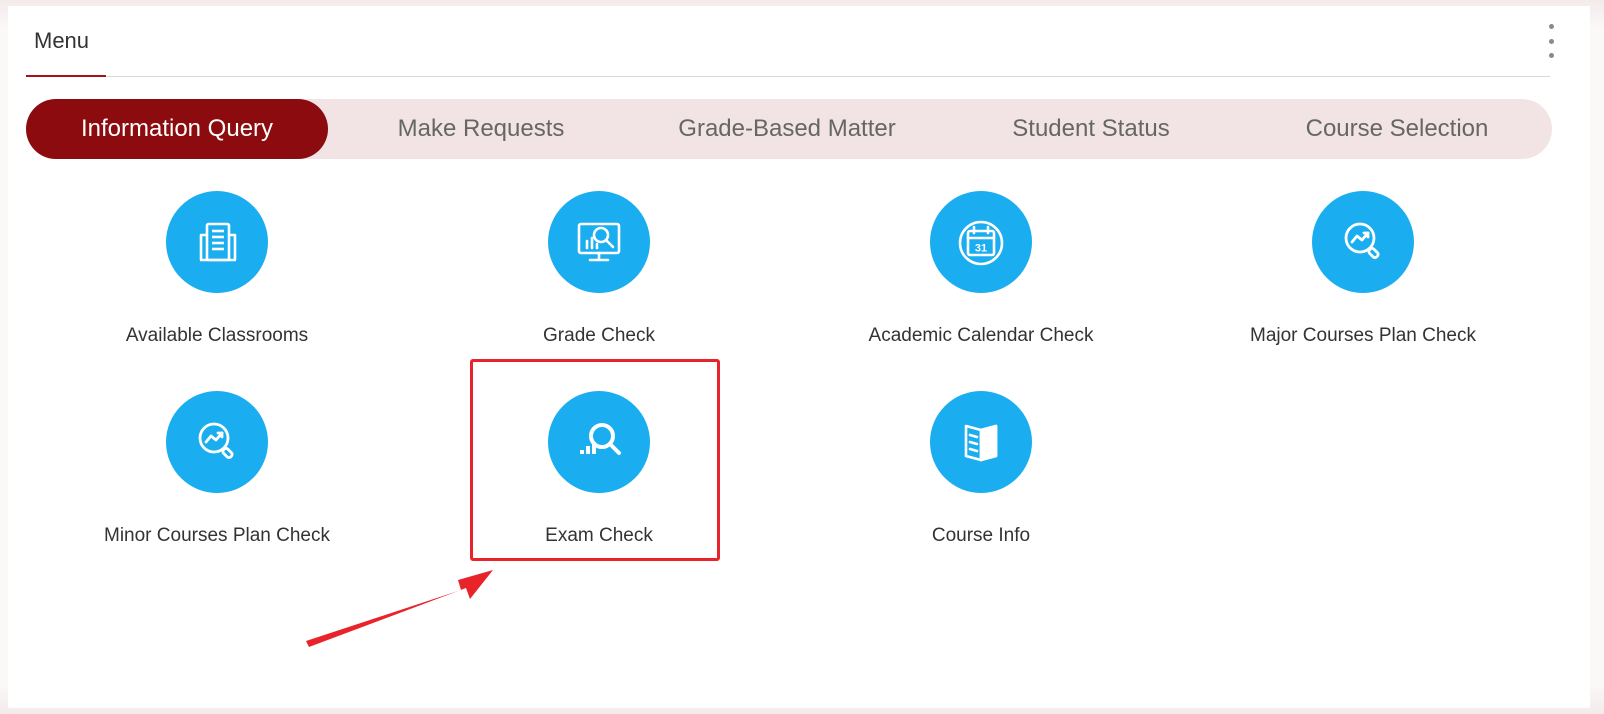  Describe the element at coordinates (599, 442) in the screenshot. I see `chart-search-icon` at that location.